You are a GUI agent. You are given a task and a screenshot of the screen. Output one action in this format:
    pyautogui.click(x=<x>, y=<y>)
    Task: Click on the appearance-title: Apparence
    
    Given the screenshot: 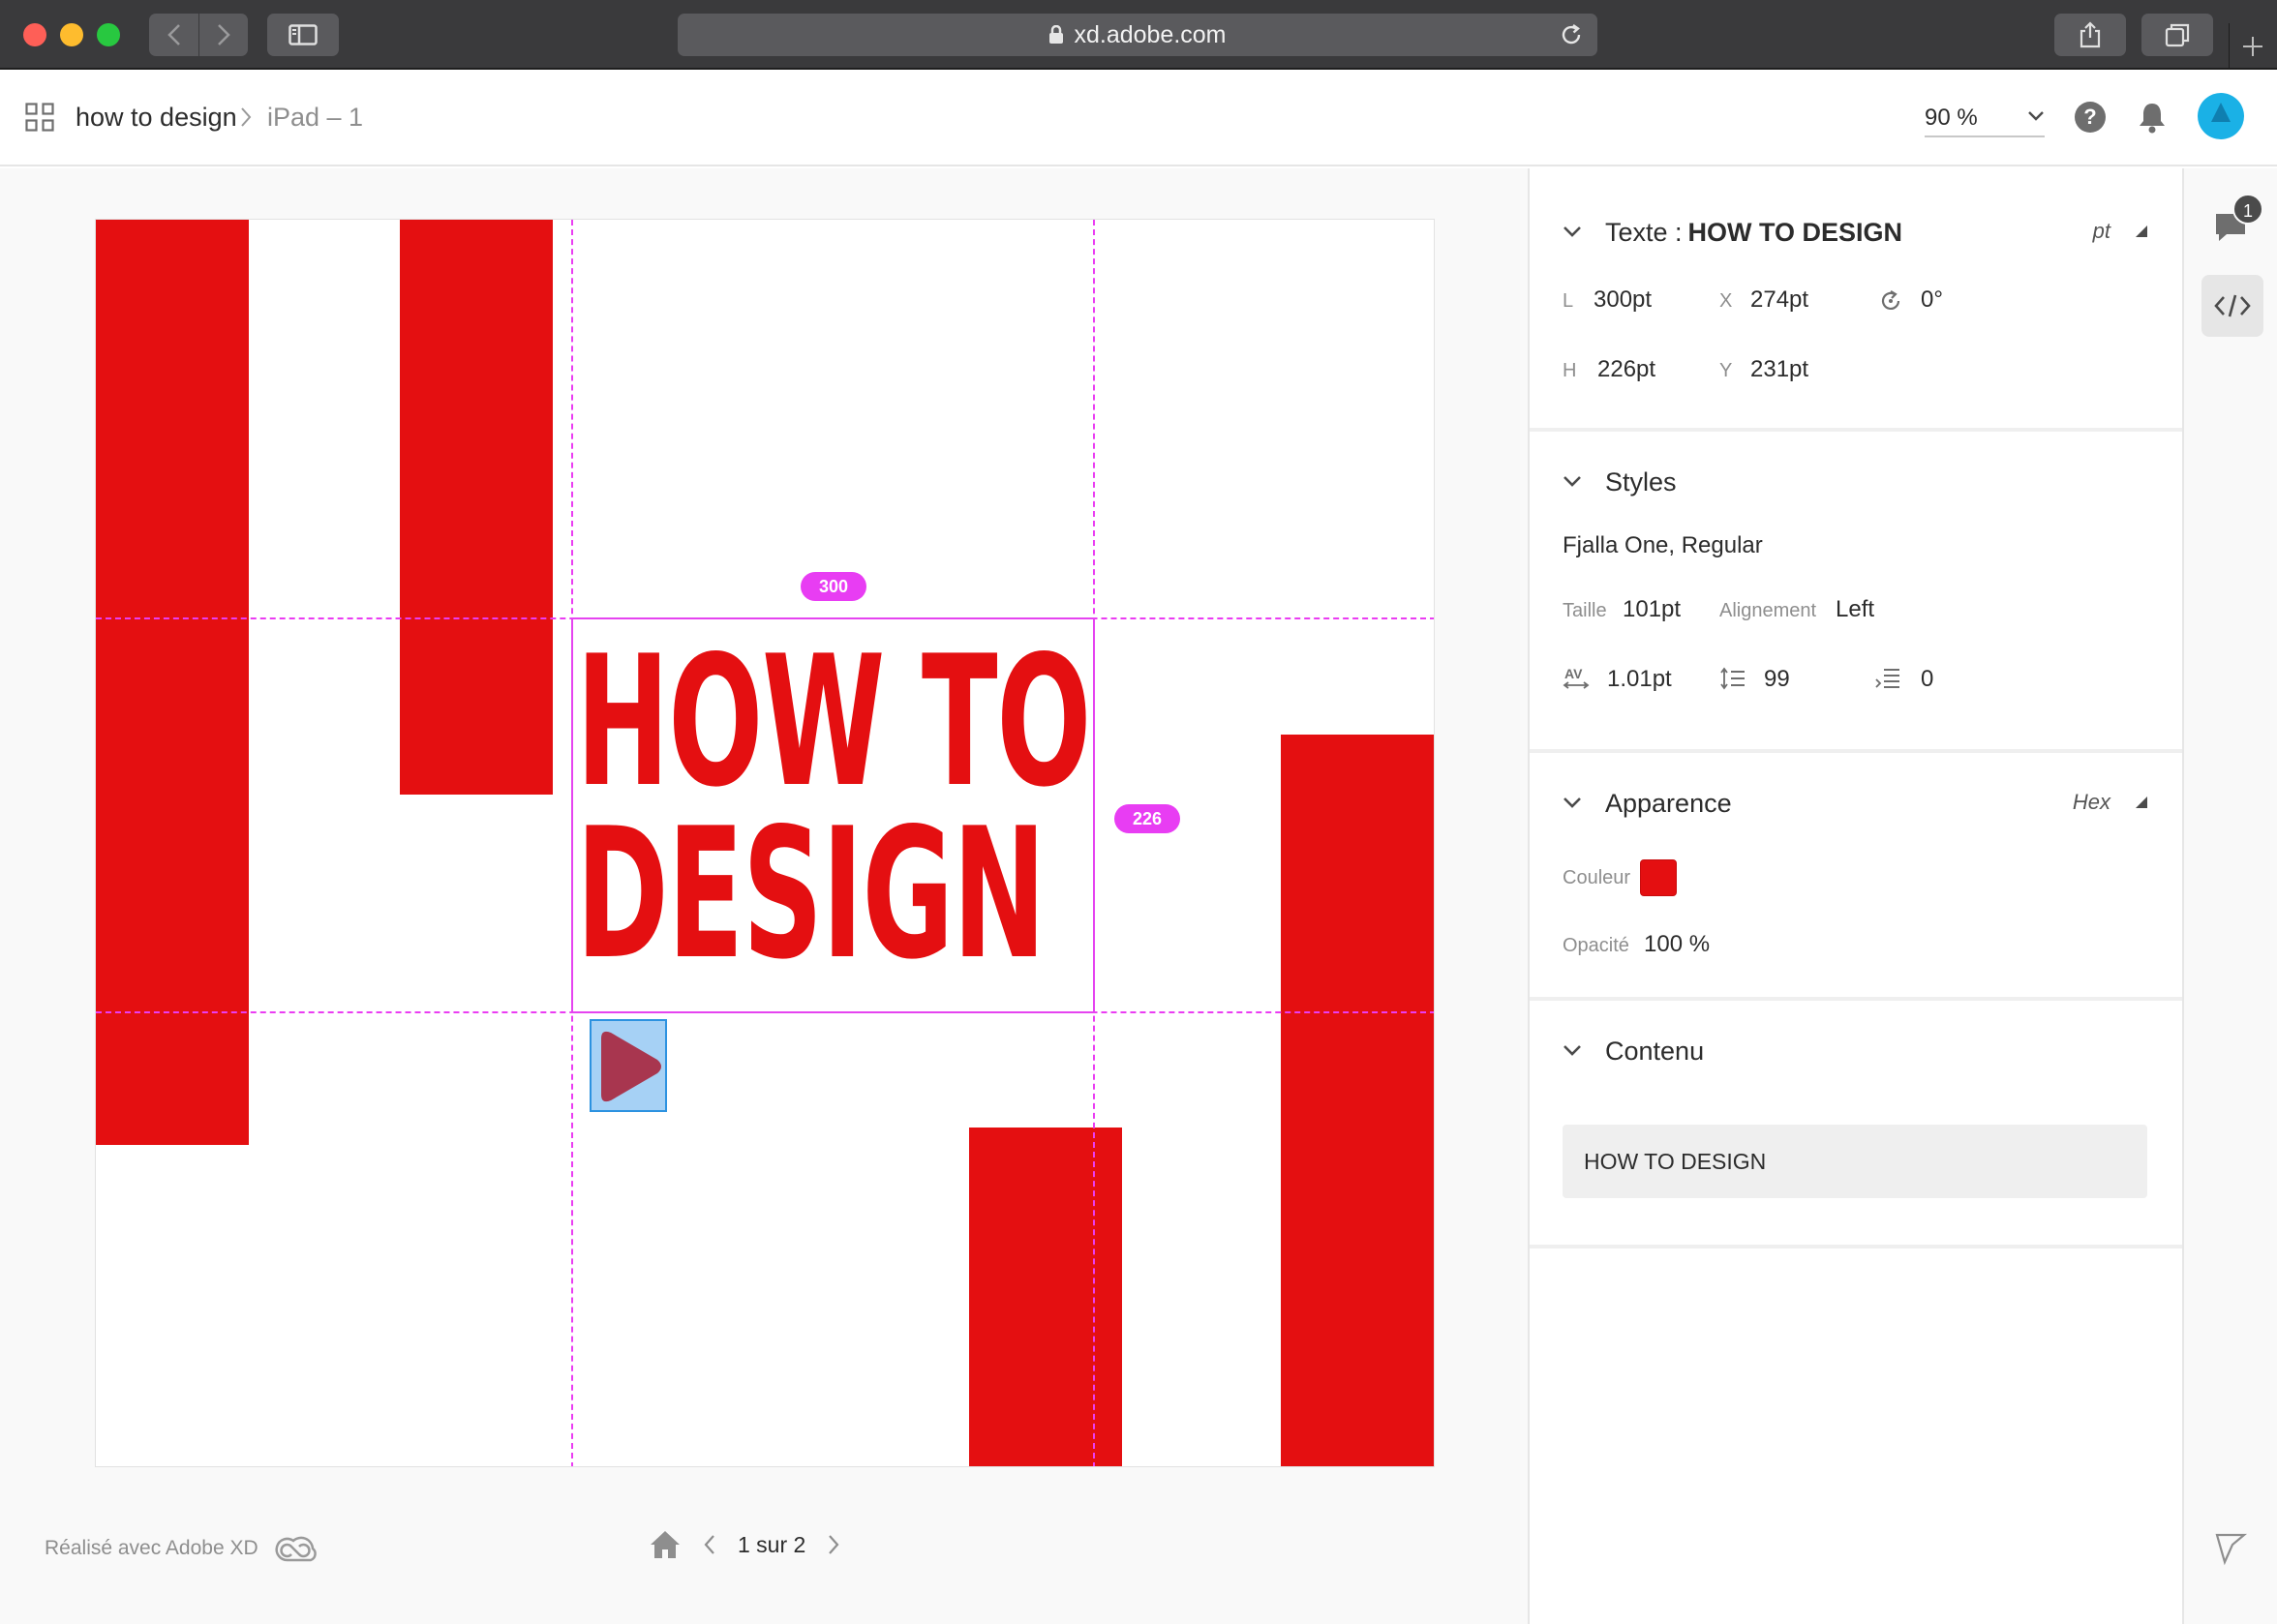 What is the action you would take?
    pyautogui.click(x=1669, y=803)
    